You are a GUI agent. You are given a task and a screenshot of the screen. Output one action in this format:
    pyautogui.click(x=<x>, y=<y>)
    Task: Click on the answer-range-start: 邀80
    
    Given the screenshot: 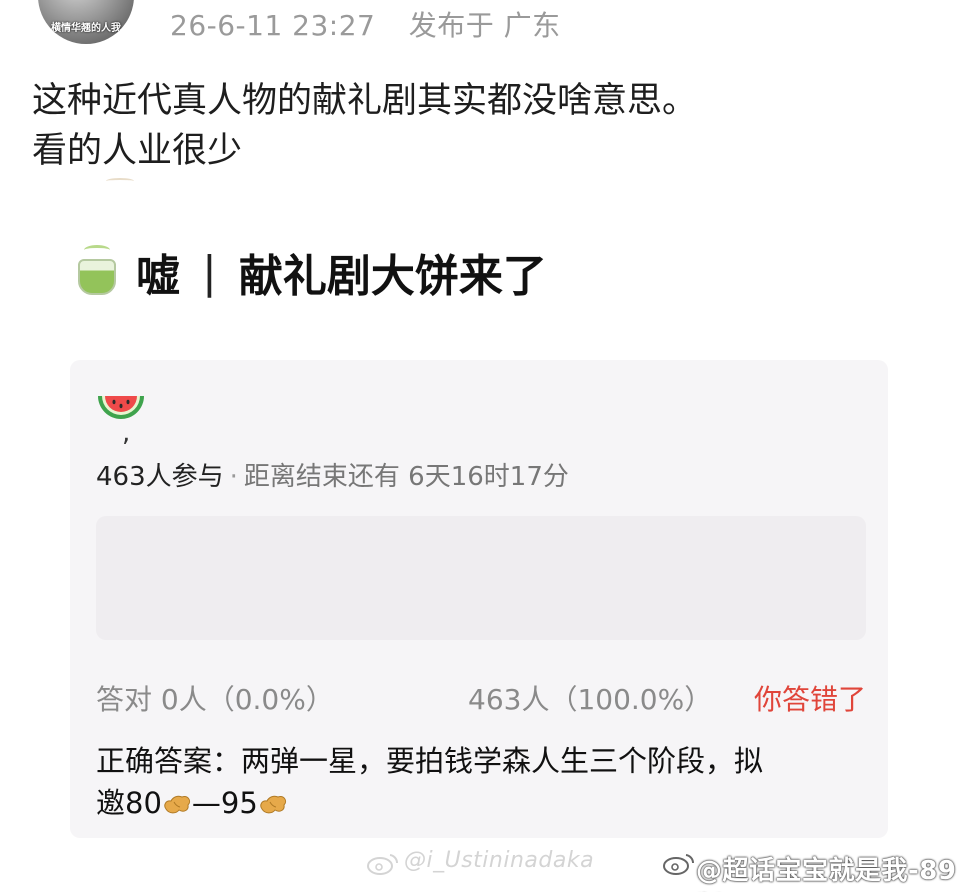 What is the action you would take?
    pyautogui.click(x=129, y=803)
    